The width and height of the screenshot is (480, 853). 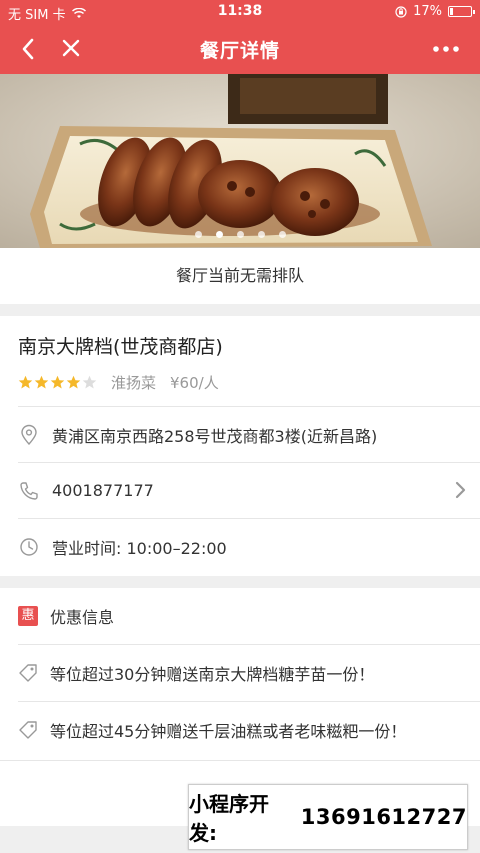 What do you see at coordinates (249, 616) in the screenshot?
I see `offers-header: 惠 优惠信息` at bounding box center [249, 616].